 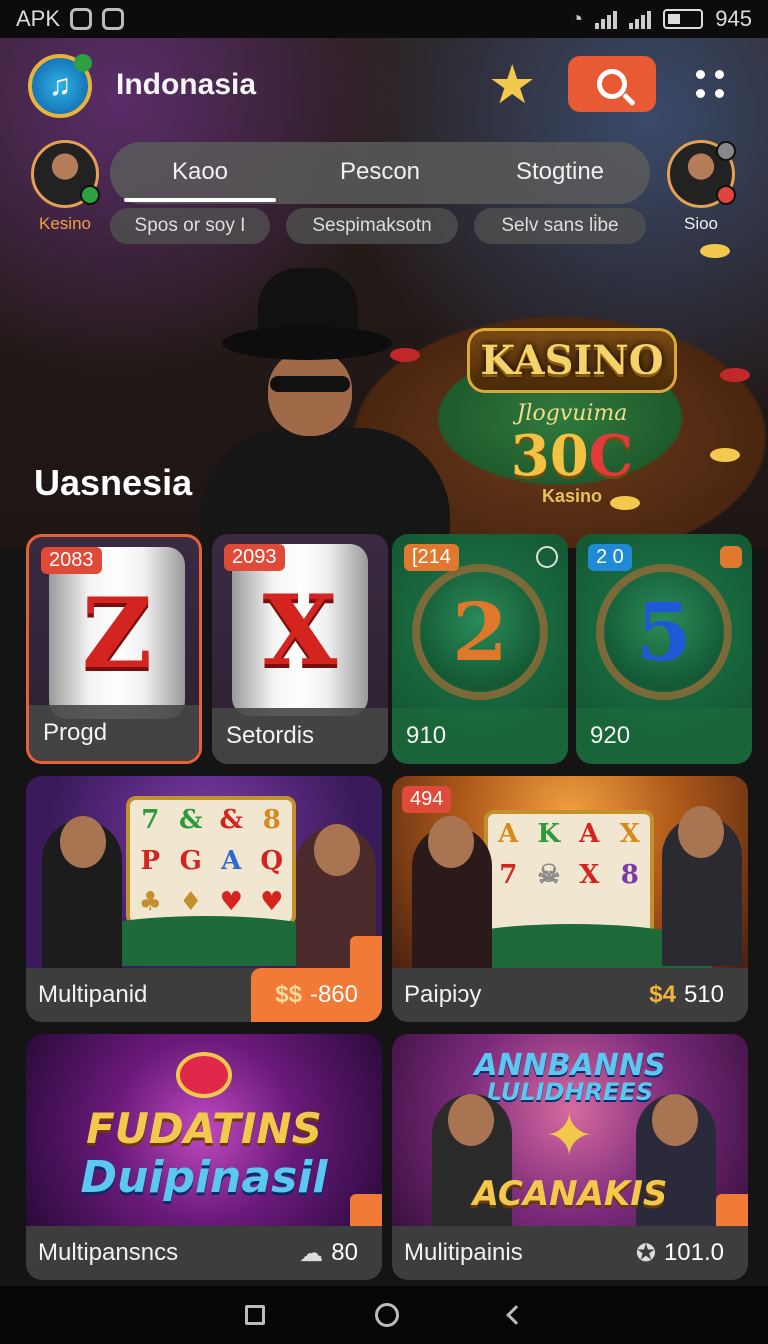 What do you see at coordinates (328, 1253) in the screenshot?
I see `price-label: ☁ 80` at bounding box center [328, 1253].